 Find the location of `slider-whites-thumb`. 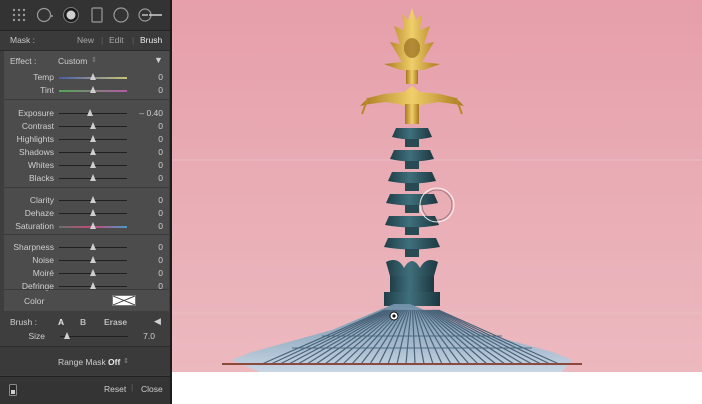

slider-whites-thumb is located at coordinates (93, 164).